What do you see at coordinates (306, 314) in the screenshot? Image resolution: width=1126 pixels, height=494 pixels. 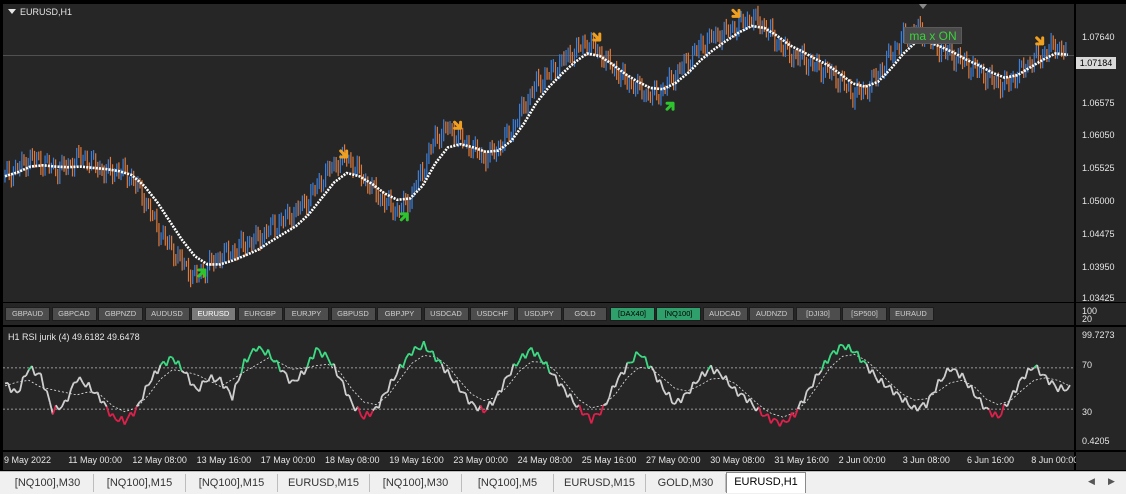 I see `symbol-button: EURJPY` at bounding box center [306, 314].